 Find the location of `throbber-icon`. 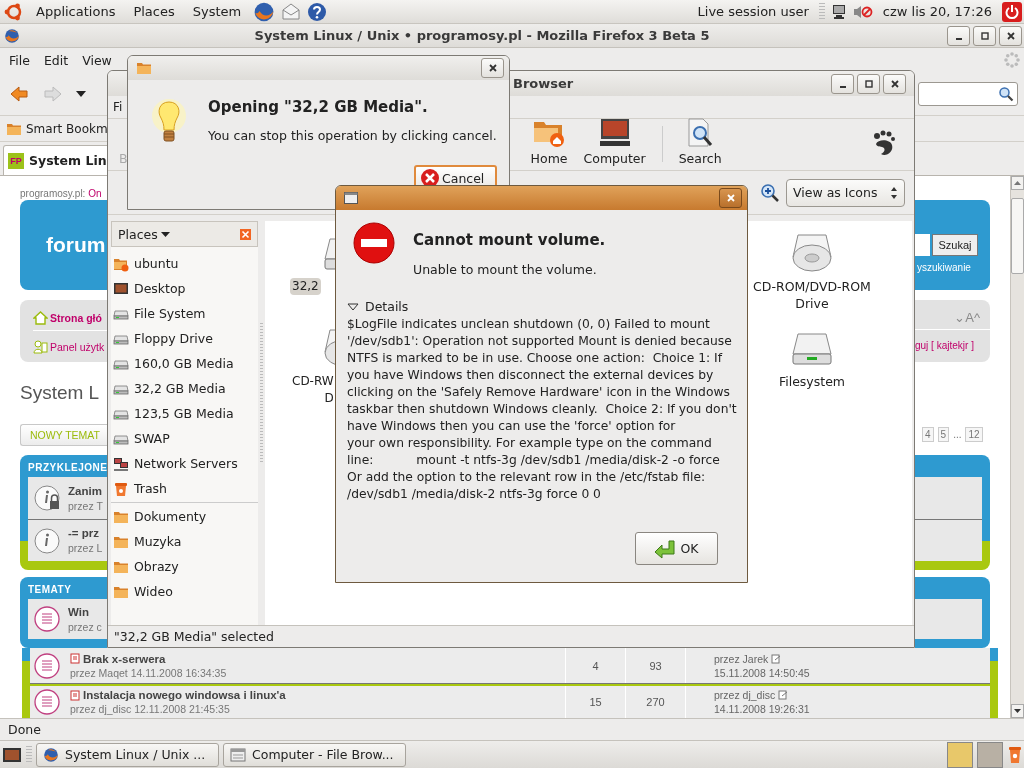

throbber-icon is located at coordinates (1012, 60).